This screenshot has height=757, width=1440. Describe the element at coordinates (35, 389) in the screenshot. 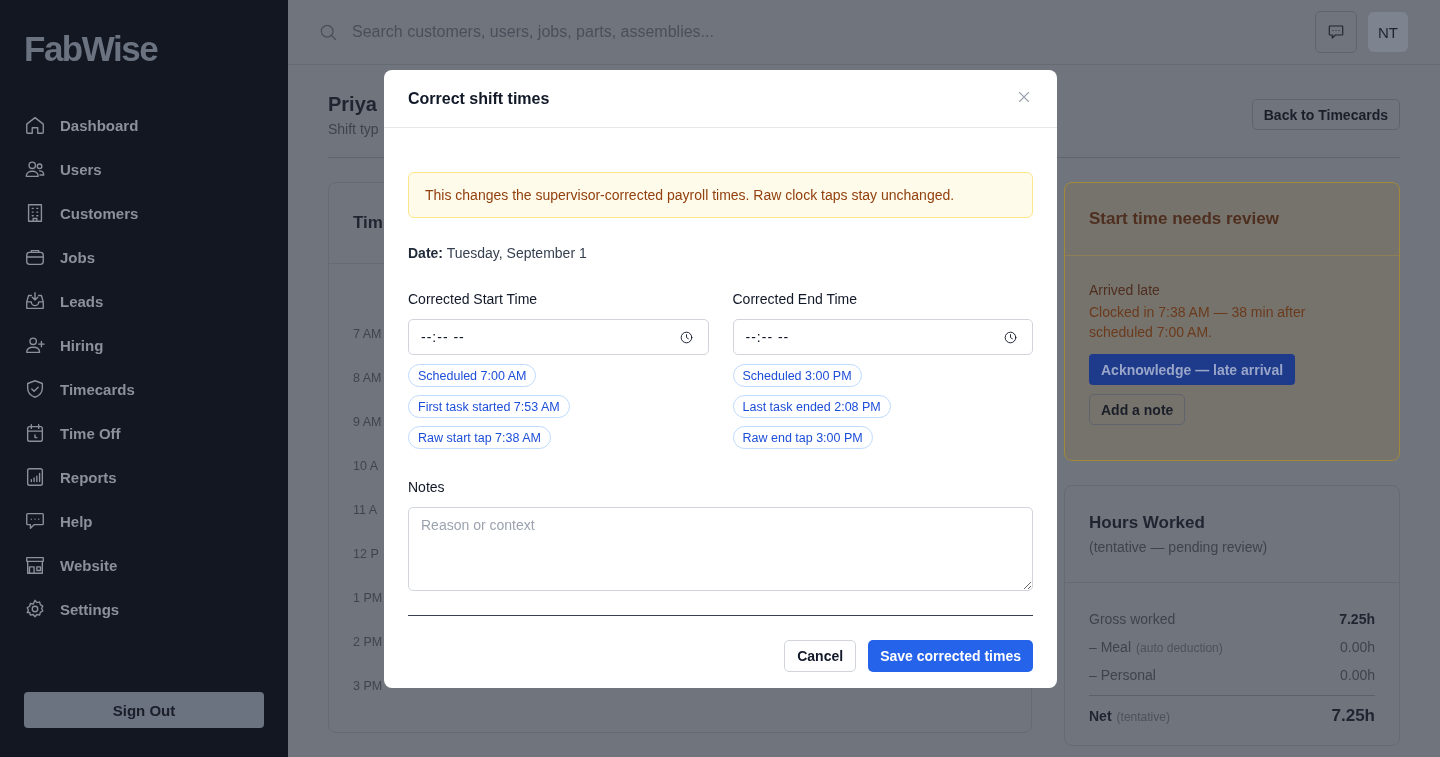

I see `shield-check-icon` at that location.